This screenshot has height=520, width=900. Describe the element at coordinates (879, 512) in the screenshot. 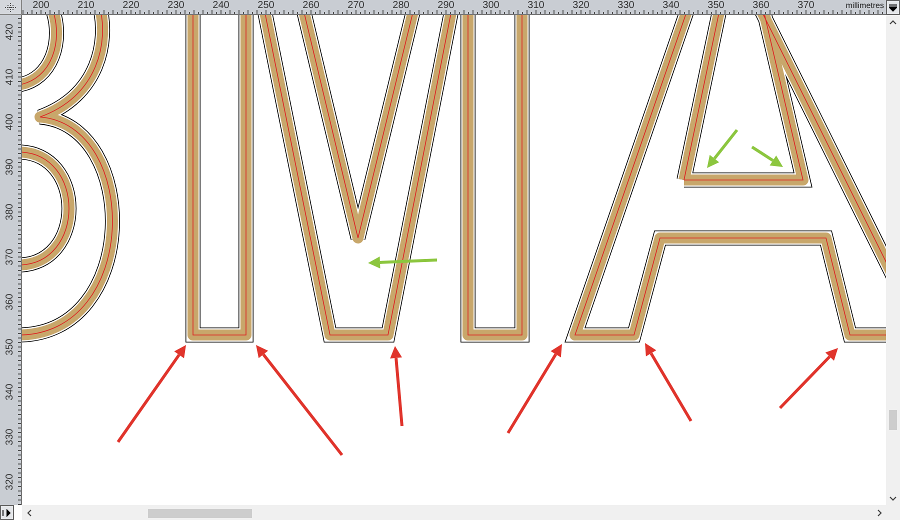

I see `chevron-right-icon` at that location.